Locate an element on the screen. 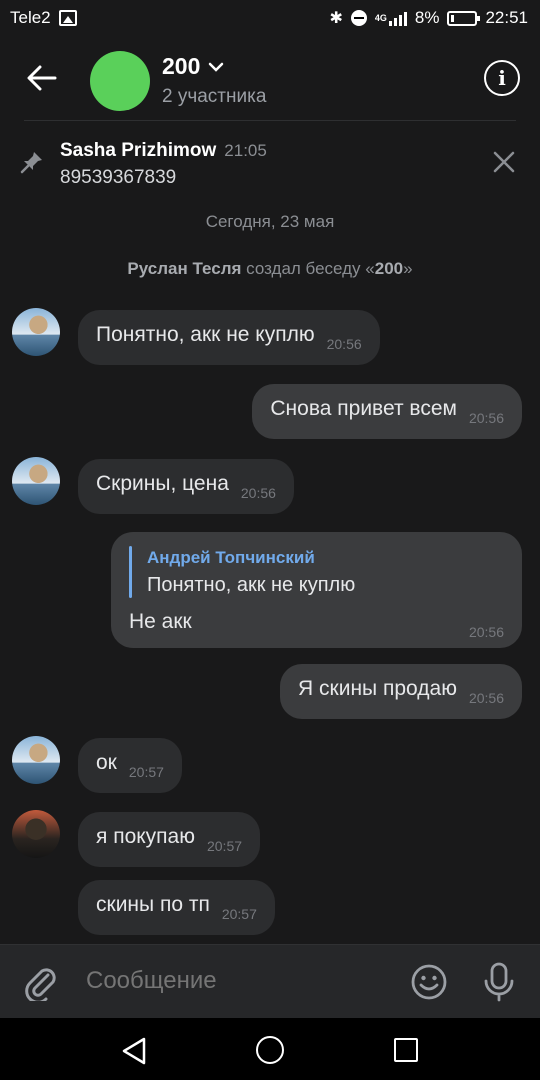 This screenshot has height=1080, width=540. chat-title: 200 is located at coordinates (193, 66).